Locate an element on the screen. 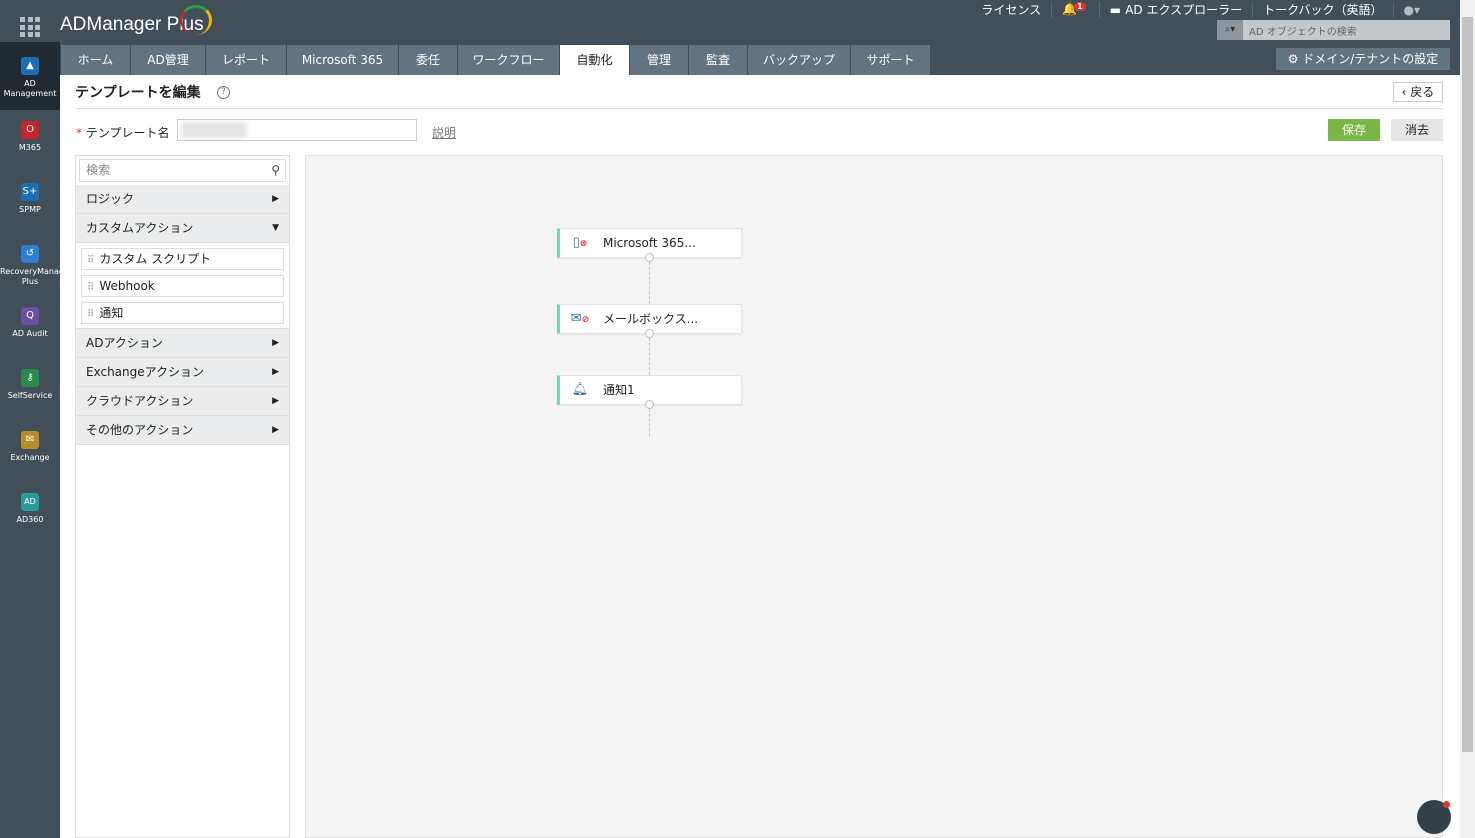 This screenshot has width=1475, height=838. license-link: ライセンス is located at coordinates (1012, 10).